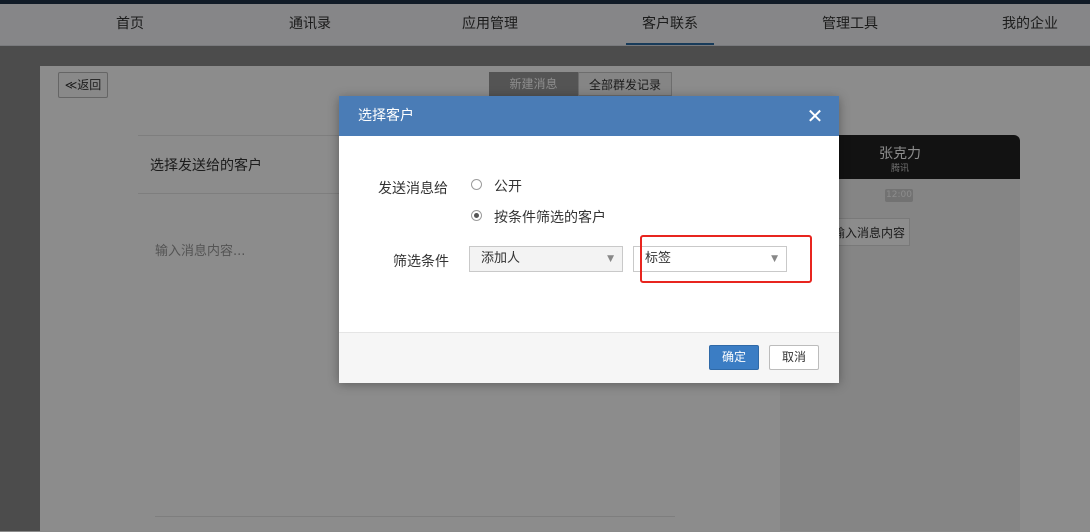  What do you see at coordinates (508, 186) in the screenshot?
I see `radio-public-label: 公开` at bounding box center [508, 186].